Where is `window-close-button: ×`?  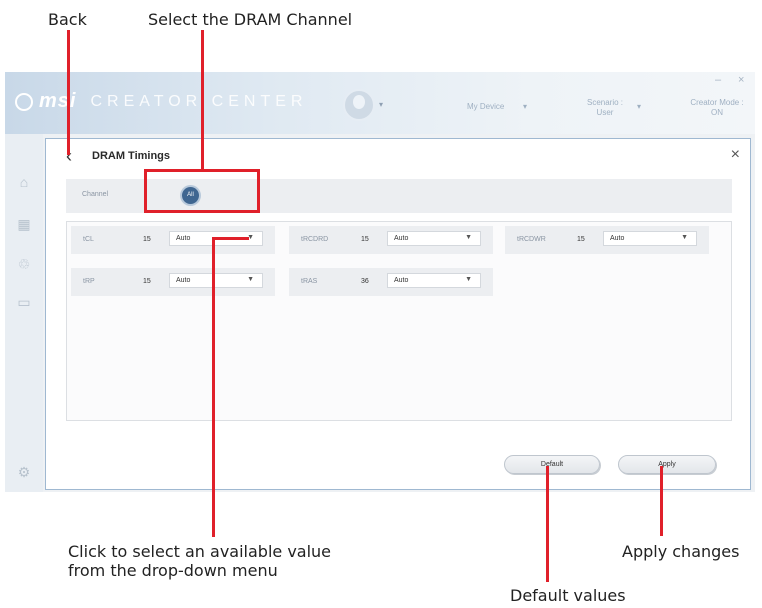 window-close-button: × is located at coordinates (741, 80).